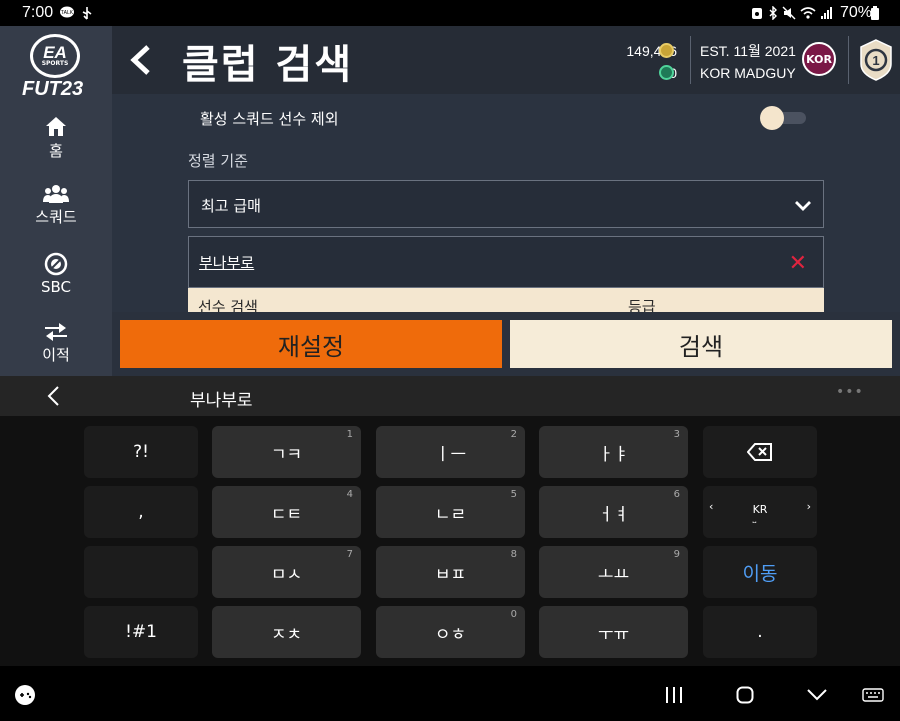  Describe the element at coordinates (221, 398) in the screenshot. I see `keyboard-suggestion: 부나부로` at that location.